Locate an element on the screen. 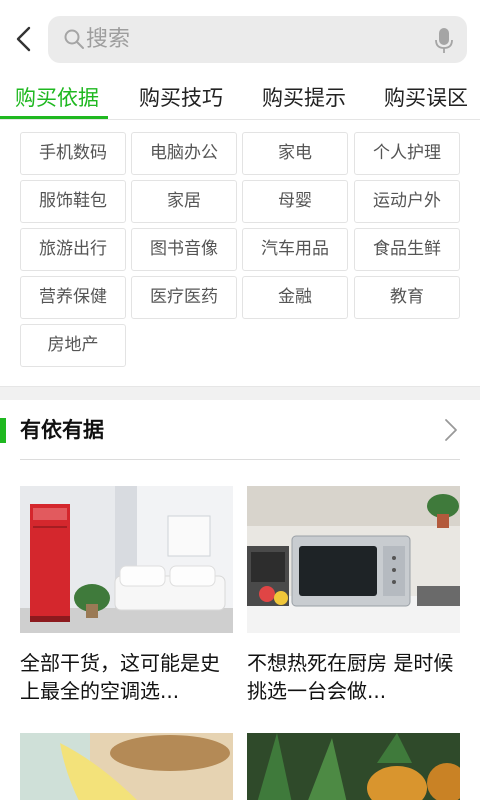 This screenshot has width=480, height=800. top-bar: 搜索 is located at coordinates (240, 40).